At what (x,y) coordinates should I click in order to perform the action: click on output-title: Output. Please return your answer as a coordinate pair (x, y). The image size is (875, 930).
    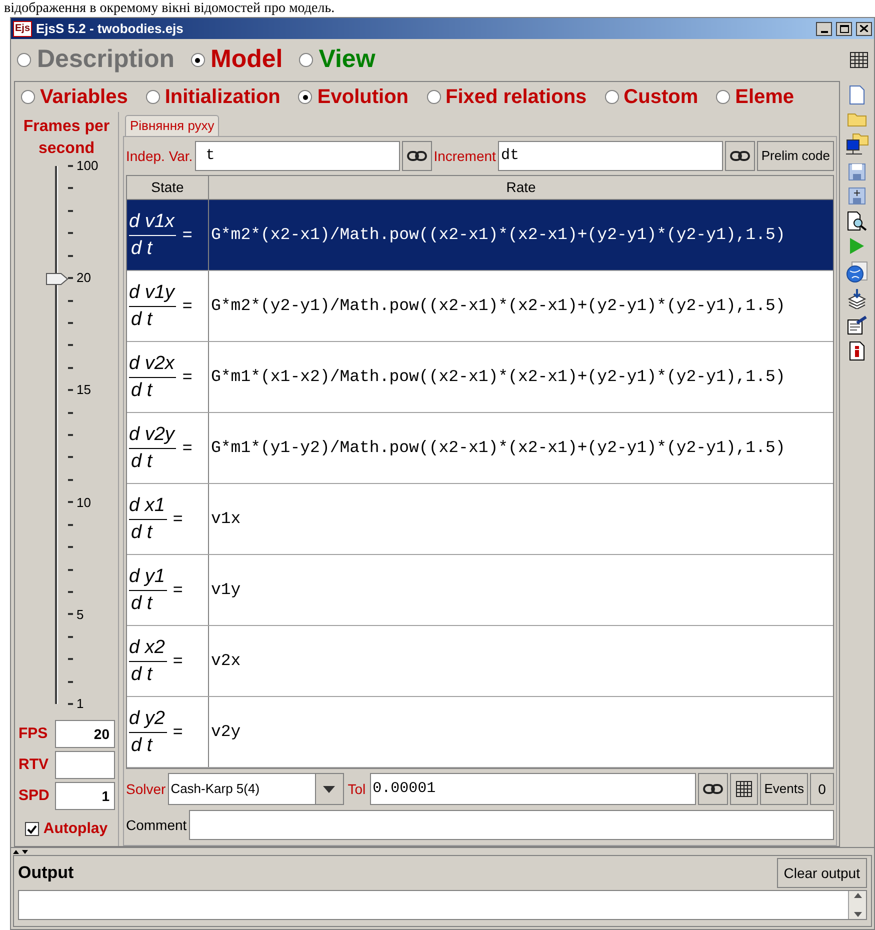
    Looking at the image, I should click on (46, 873).